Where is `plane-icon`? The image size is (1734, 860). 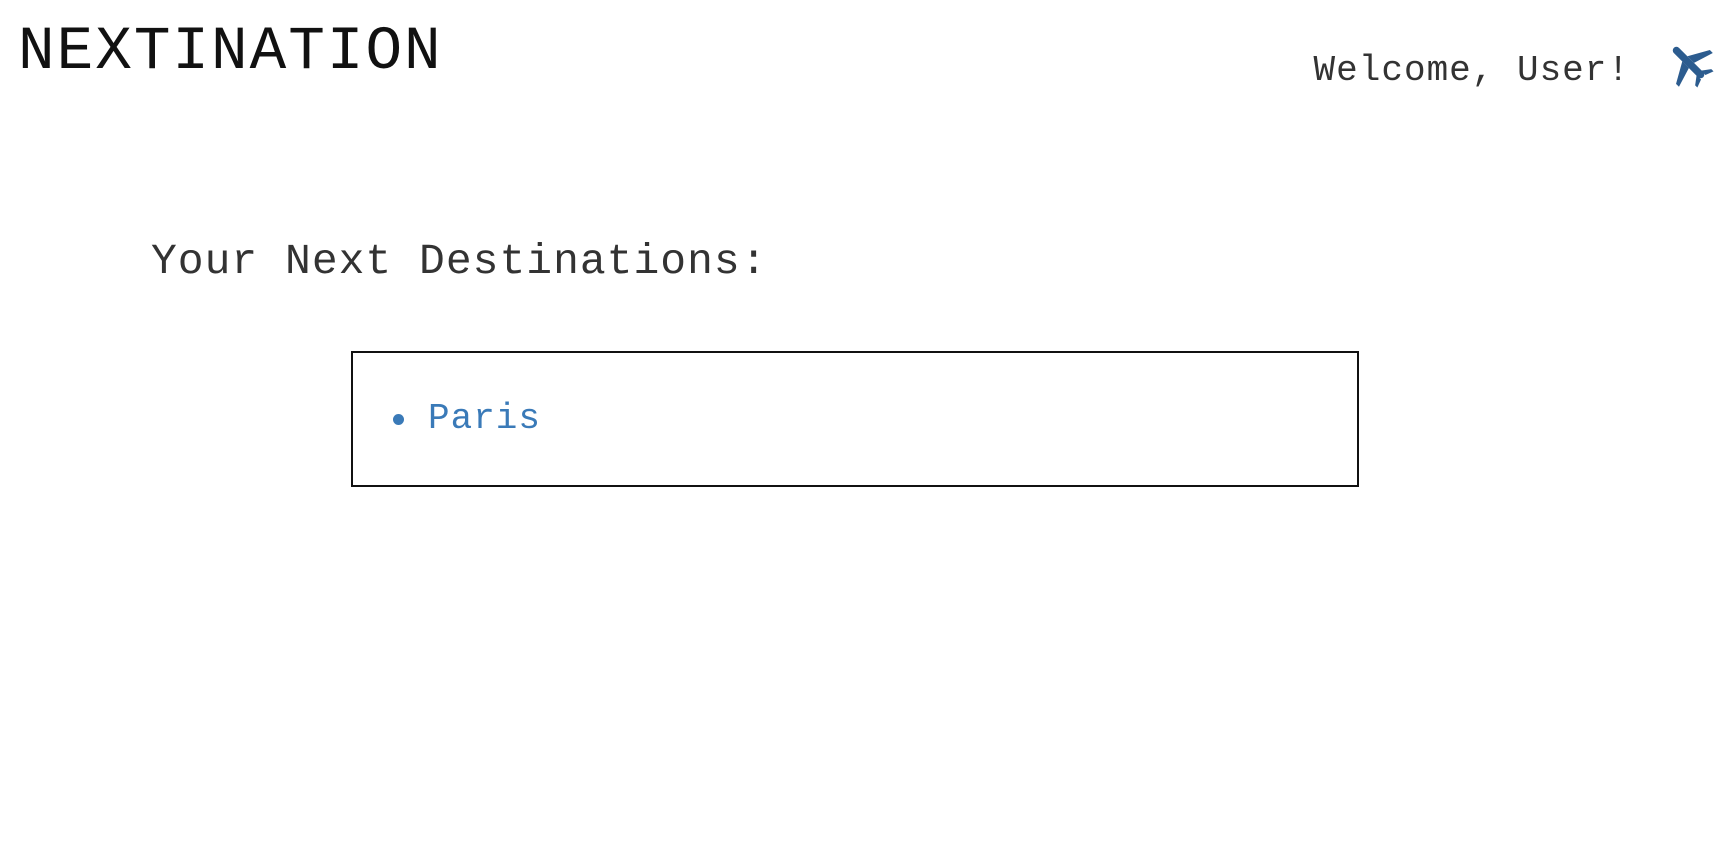
plane-icon is located at coordinates (1690, 64).